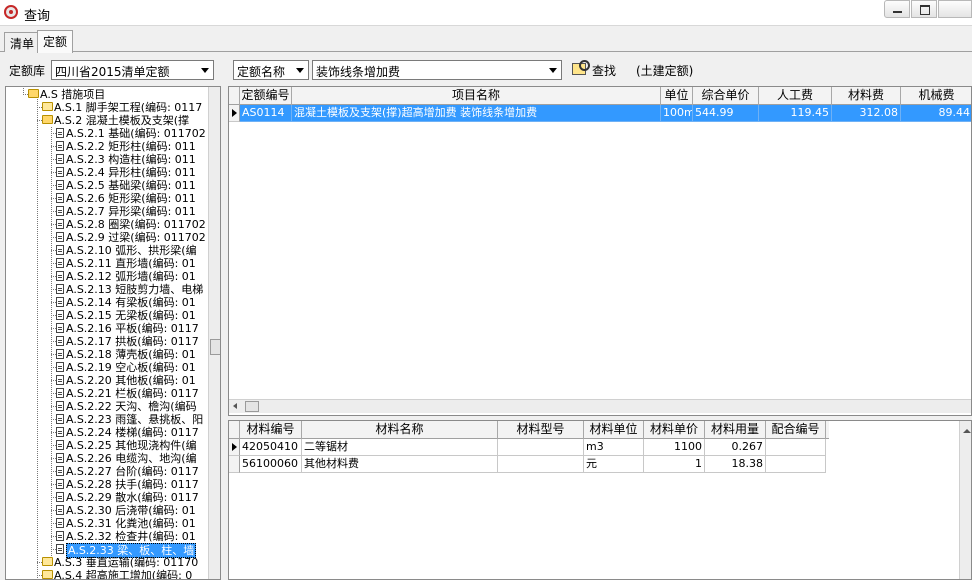 This screenshot has height=580, width=972. What do you see at coordinates (252, 406) in the screenshot?
I see `quota-grid-hscroll-thumb` at bounding box center [252, 406].